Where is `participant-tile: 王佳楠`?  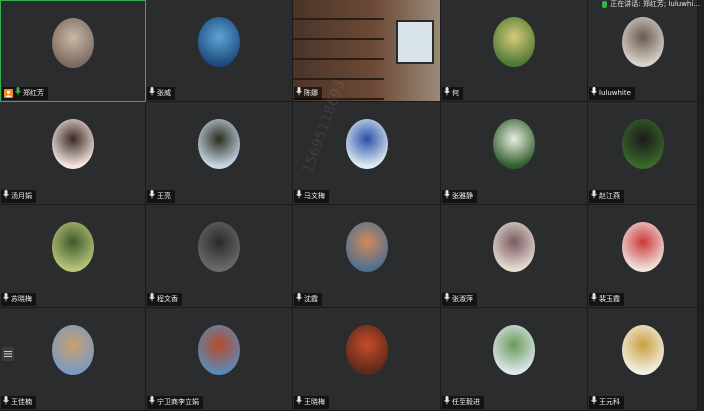 participant-tile: 王佳楠 is located at coordinates (73, 359).